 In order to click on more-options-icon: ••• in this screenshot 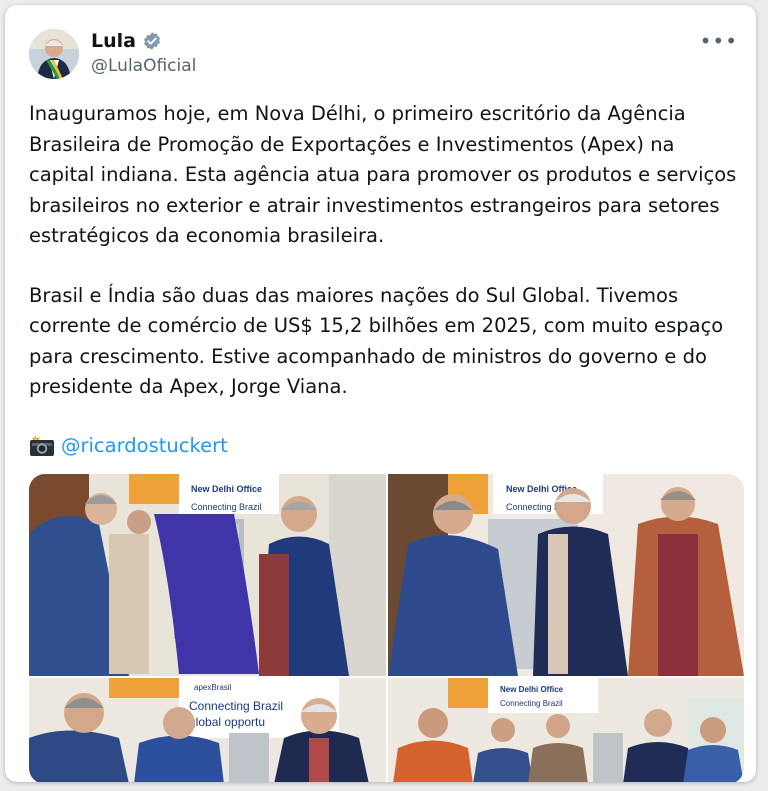, I will do `click(719, 41)`.